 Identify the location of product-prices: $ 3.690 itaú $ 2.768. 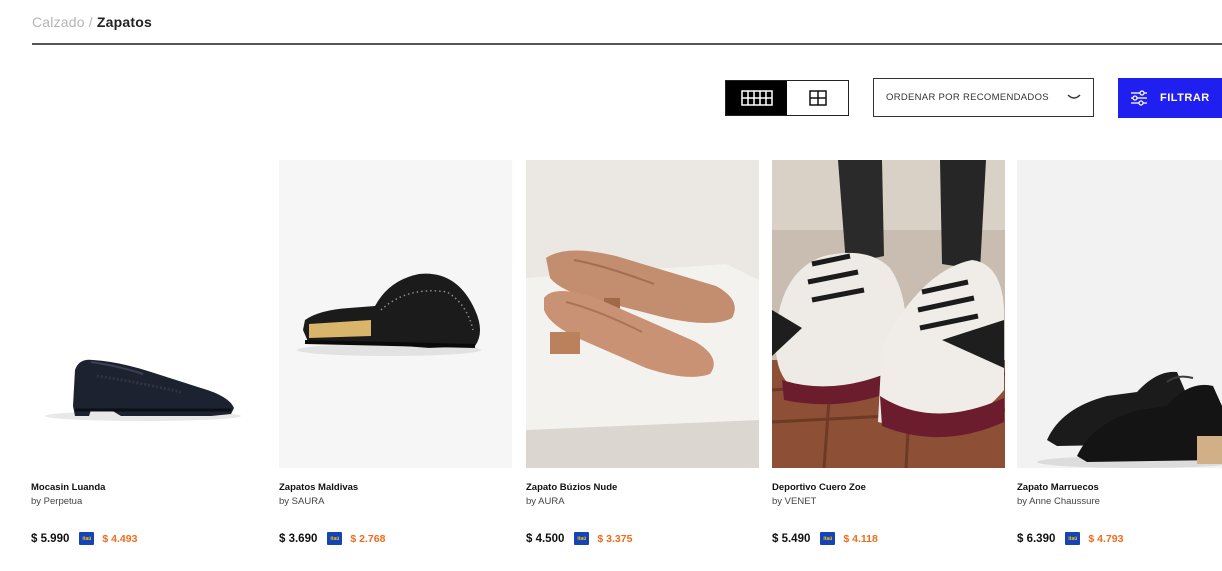
(332, 538).